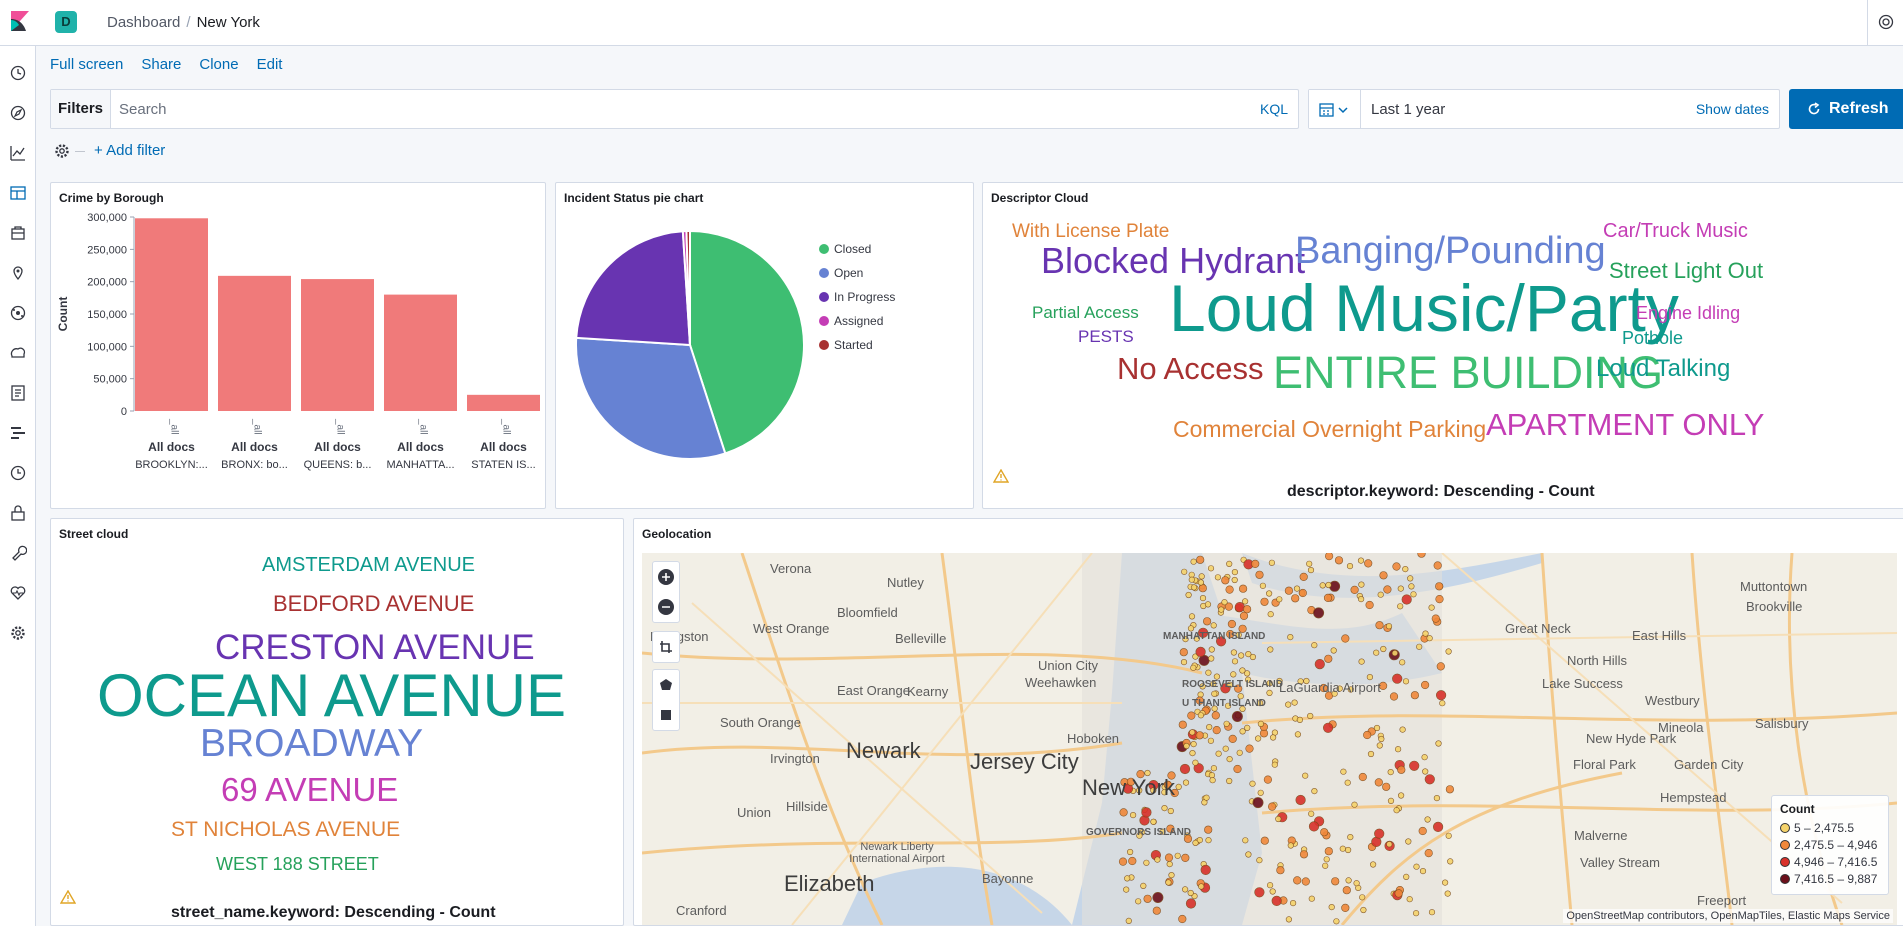  I want to click on filter-settings-gear-icon, so click(62, 151).